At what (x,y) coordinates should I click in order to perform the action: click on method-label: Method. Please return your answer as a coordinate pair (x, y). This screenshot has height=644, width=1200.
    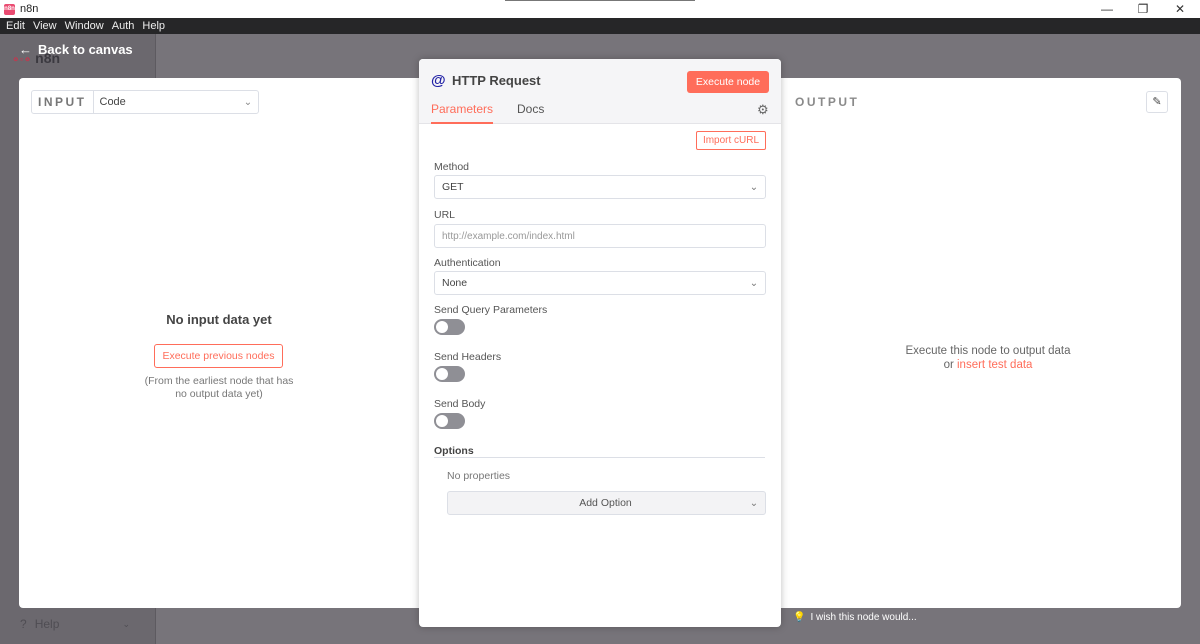
    Looking at the image, I should click on (452, 167).